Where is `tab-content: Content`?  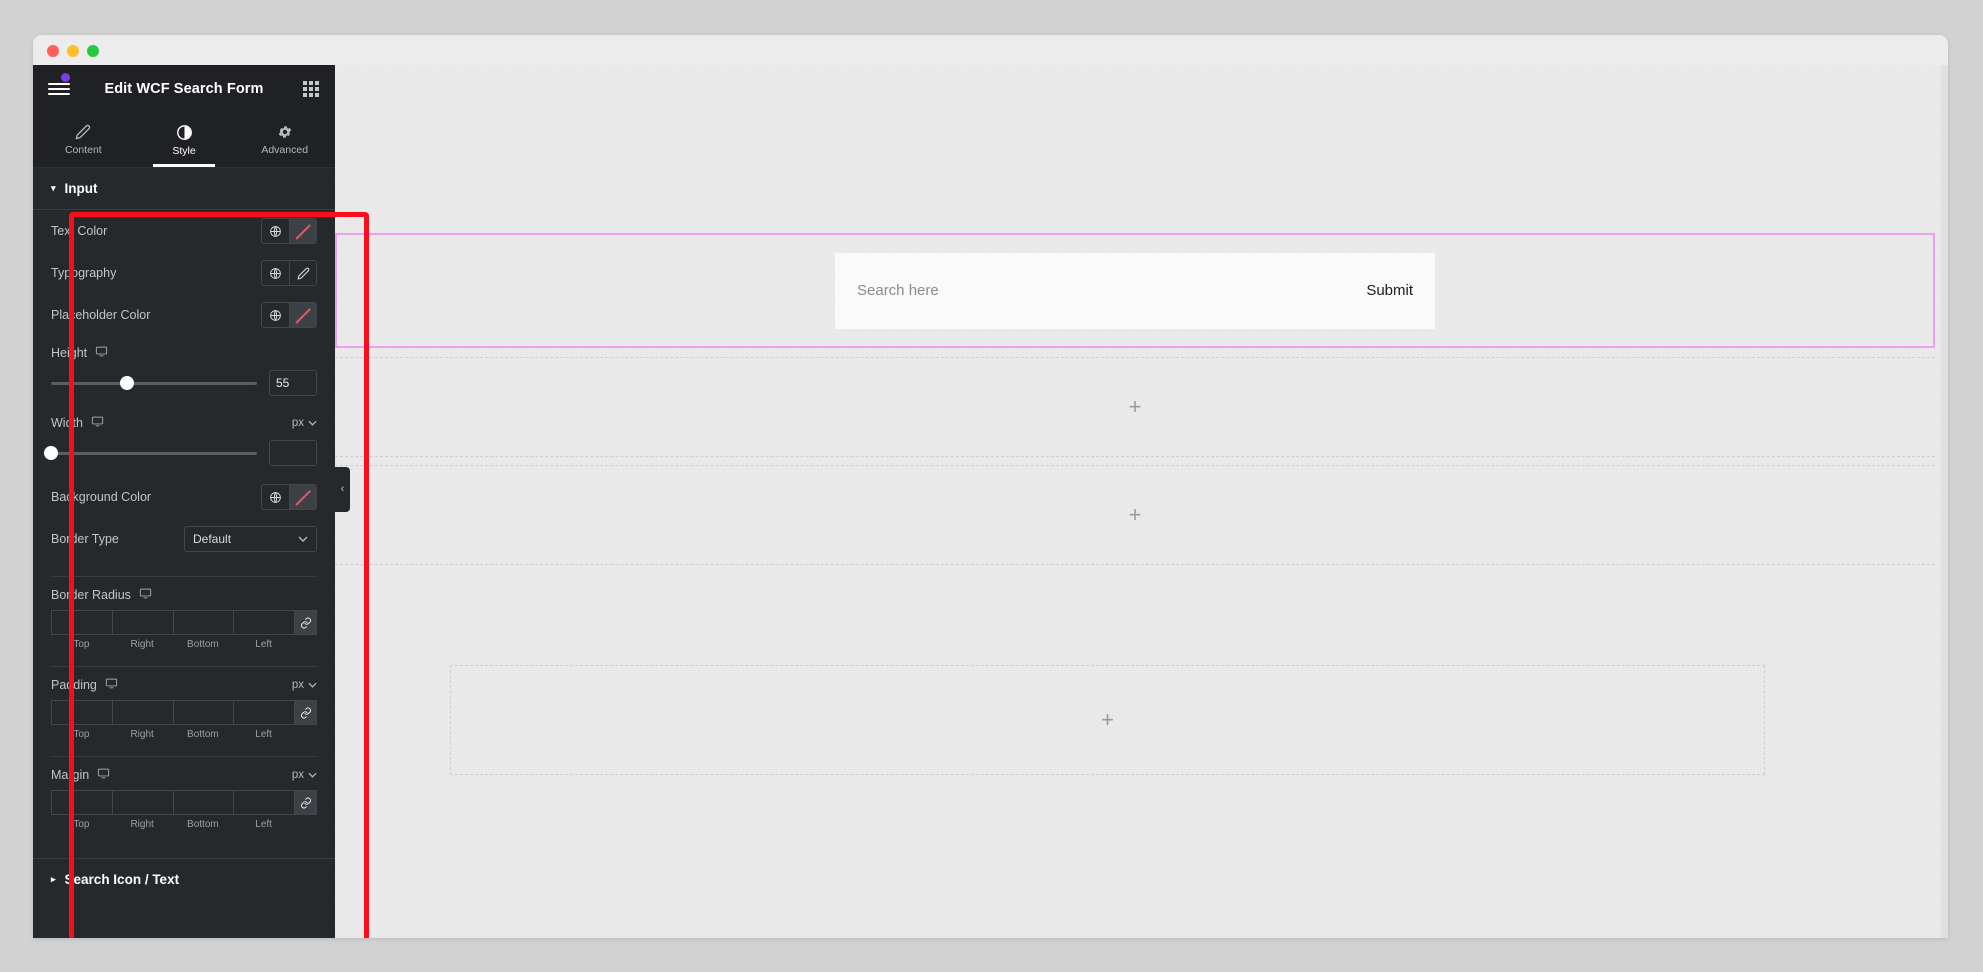
tab-content: Content is located at coordinates (83, 140).